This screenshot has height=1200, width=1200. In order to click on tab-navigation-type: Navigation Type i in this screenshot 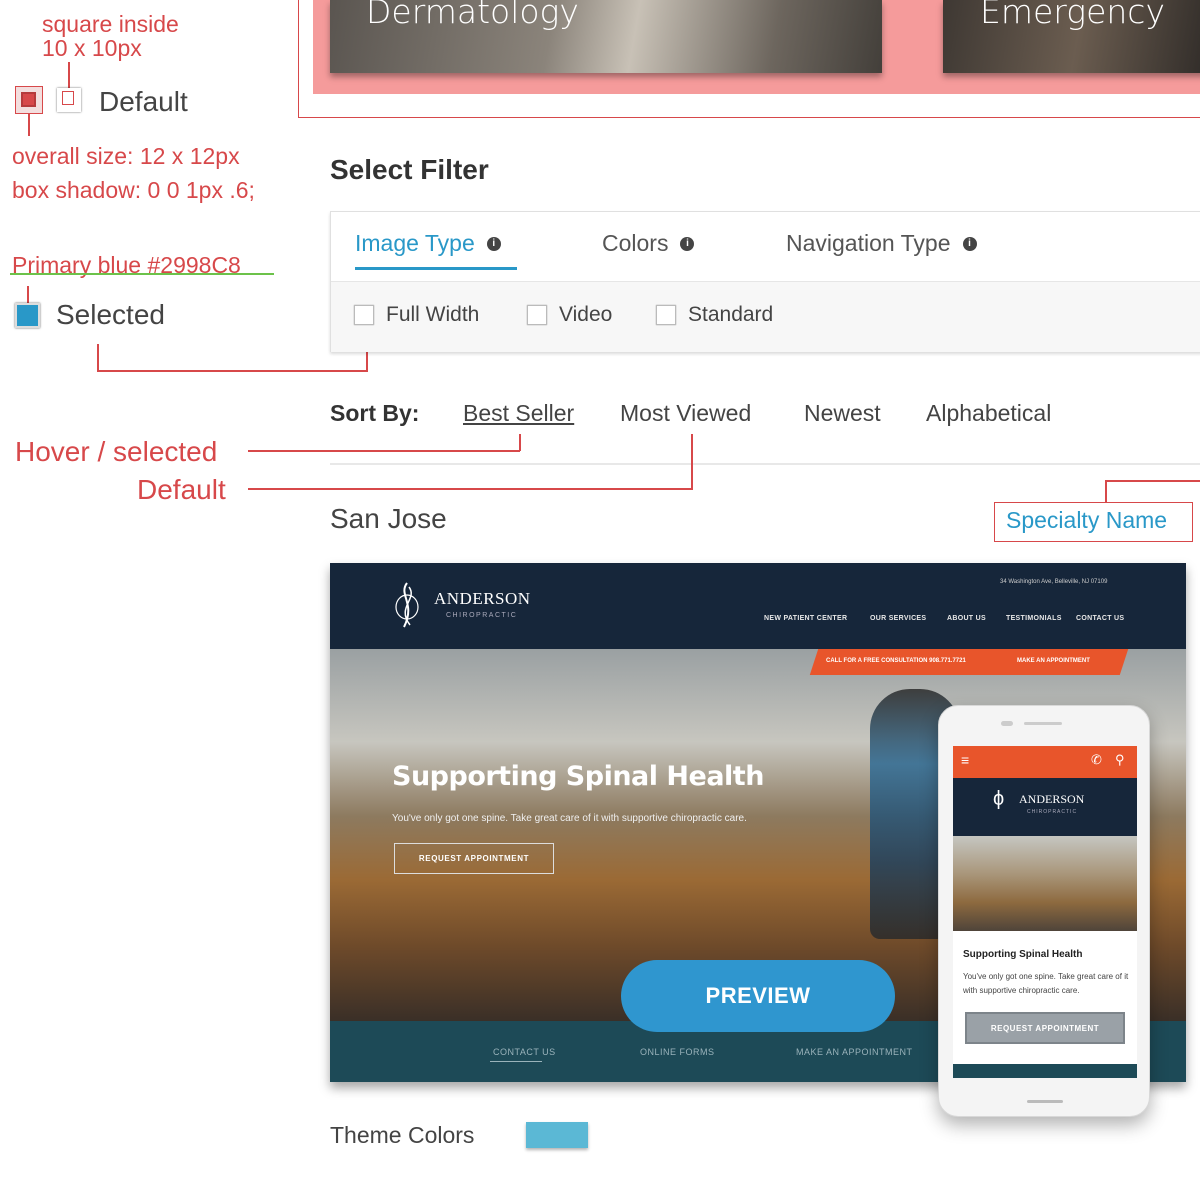, I will do `click(881, 243)`.